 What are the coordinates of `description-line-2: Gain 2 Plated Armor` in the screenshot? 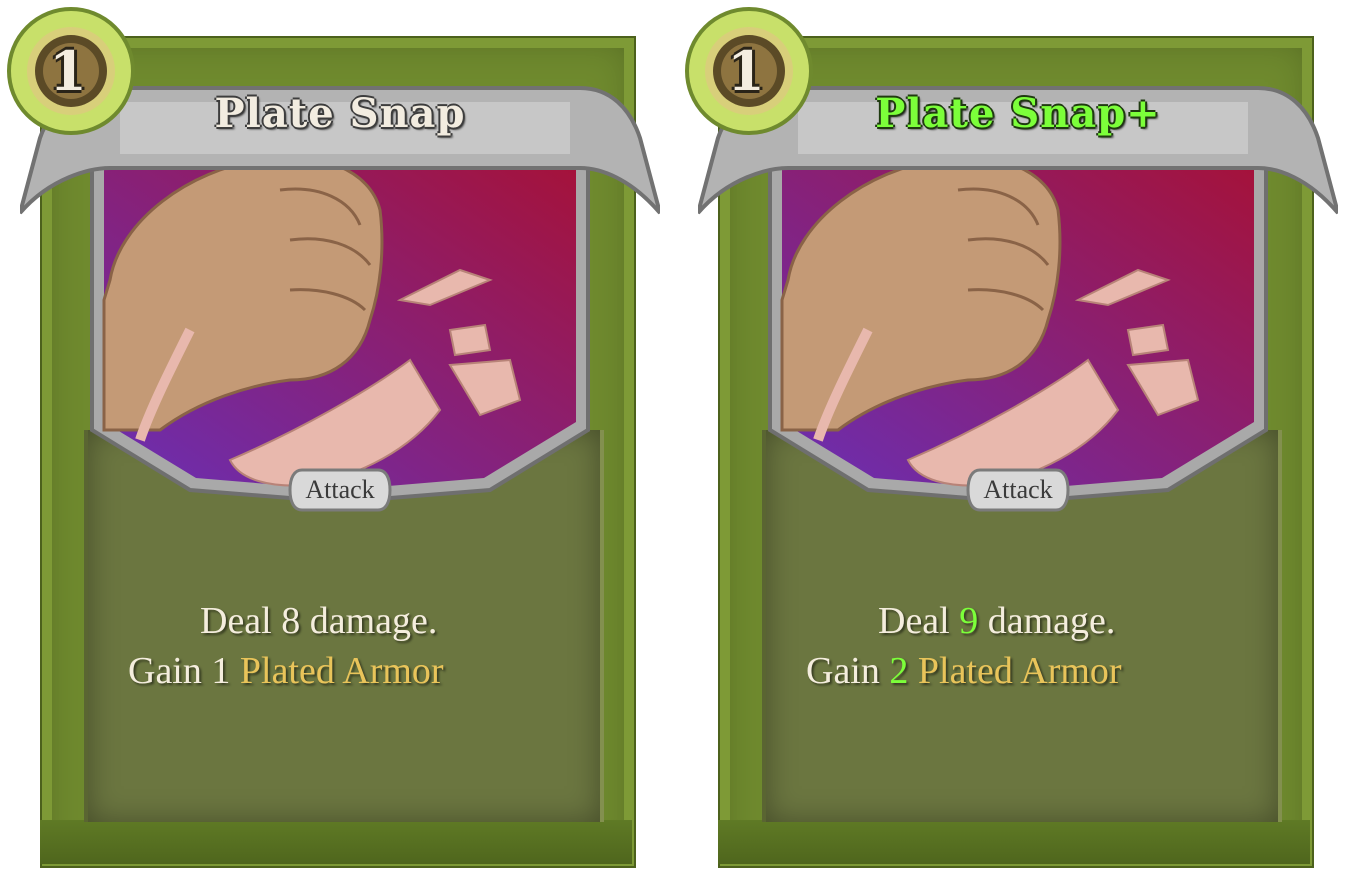 It's located at (964, 671).